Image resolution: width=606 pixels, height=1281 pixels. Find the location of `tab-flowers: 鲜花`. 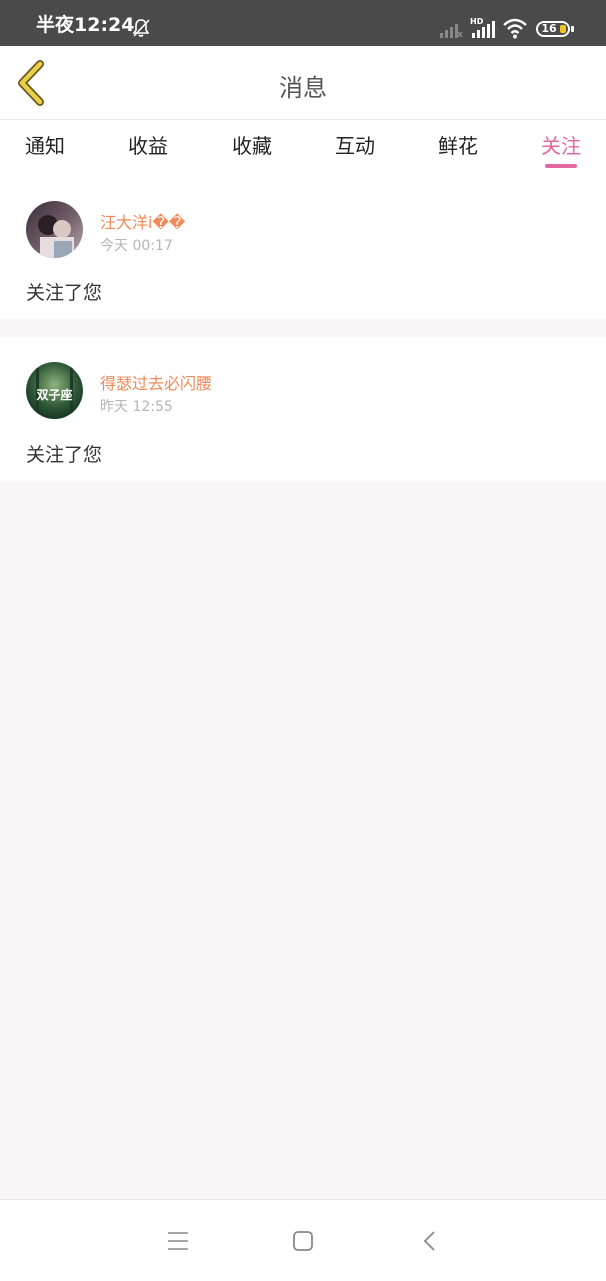

tab-flowers: 鲜花 is located at coordinates (458, 144).